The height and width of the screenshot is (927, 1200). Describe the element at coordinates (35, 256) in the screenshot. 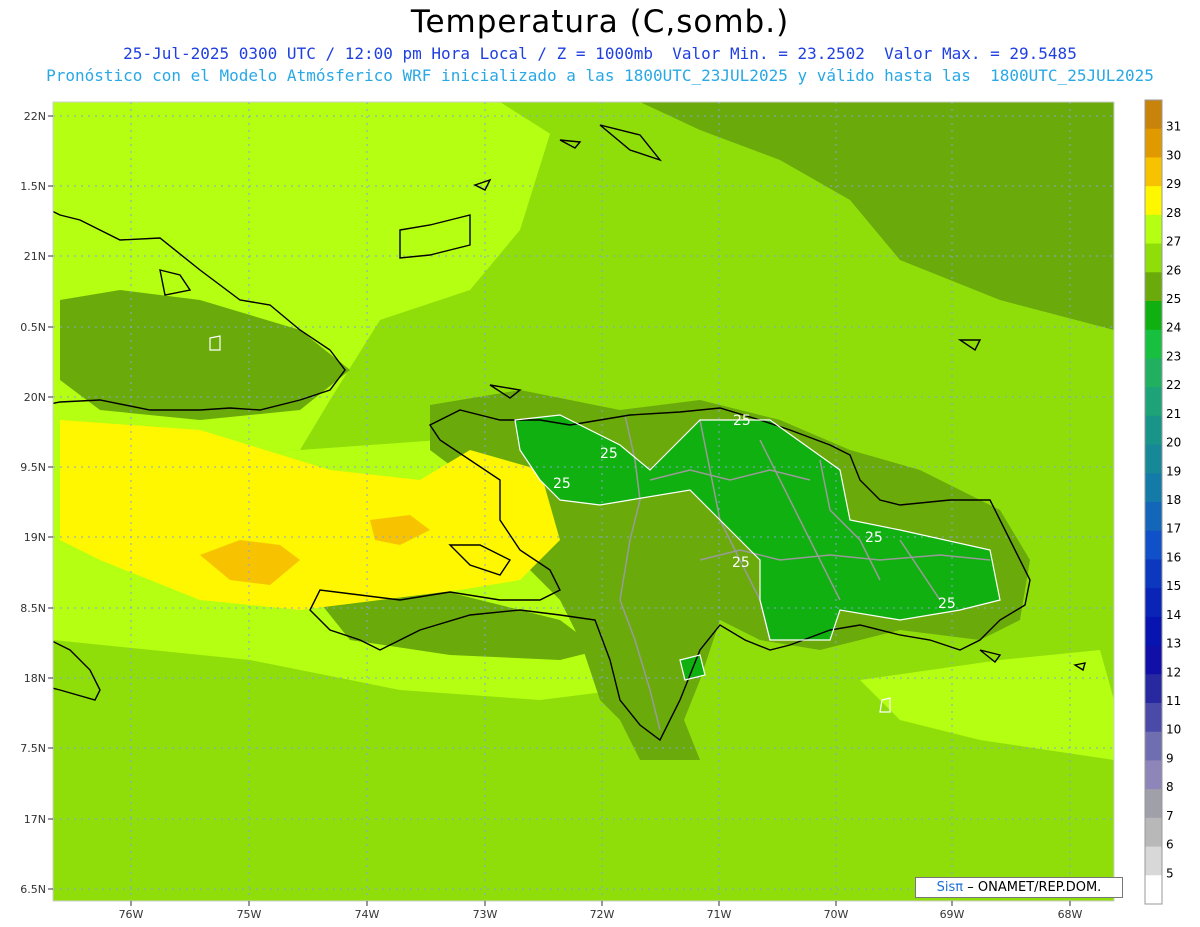

I see `lat-label: 21N` at that location.